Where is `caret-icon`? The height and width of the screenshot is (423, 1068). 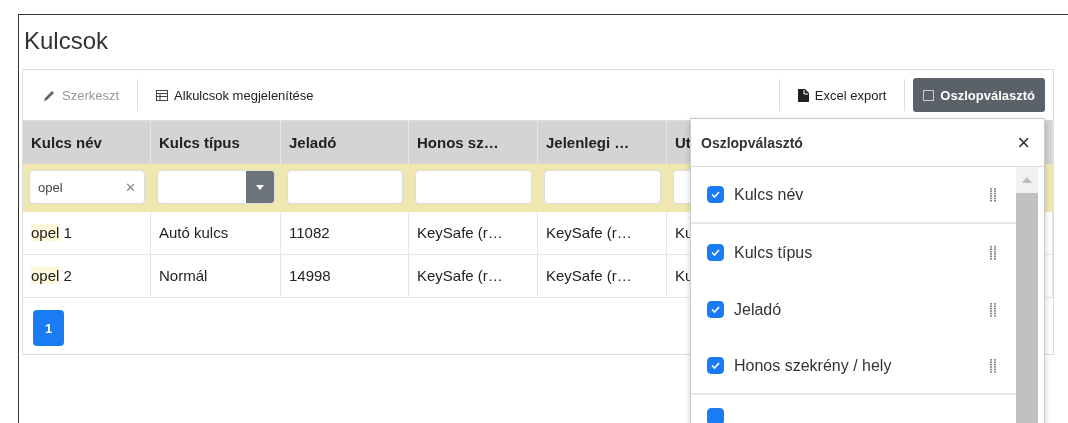
caret-icon is located at coordinates (260, 187).